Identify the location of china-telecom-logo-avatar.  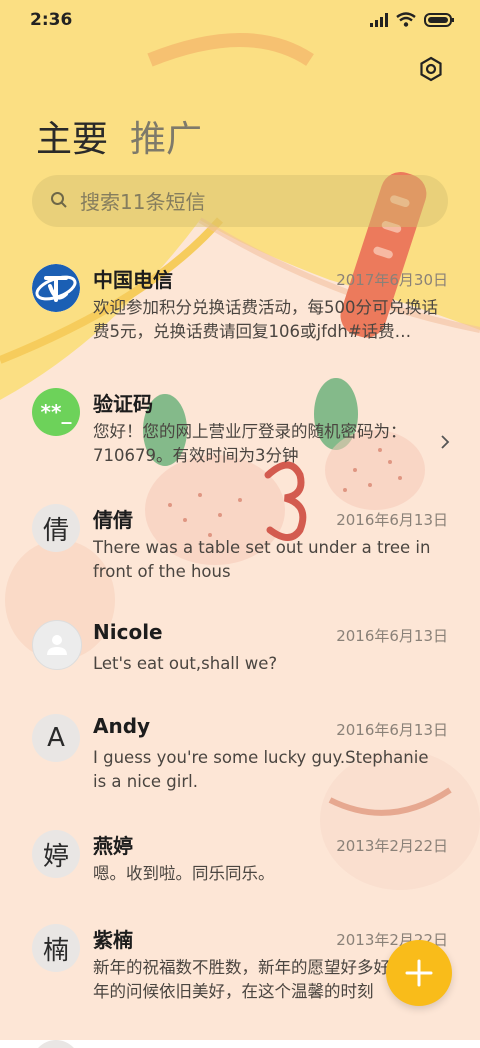
(56, 288).